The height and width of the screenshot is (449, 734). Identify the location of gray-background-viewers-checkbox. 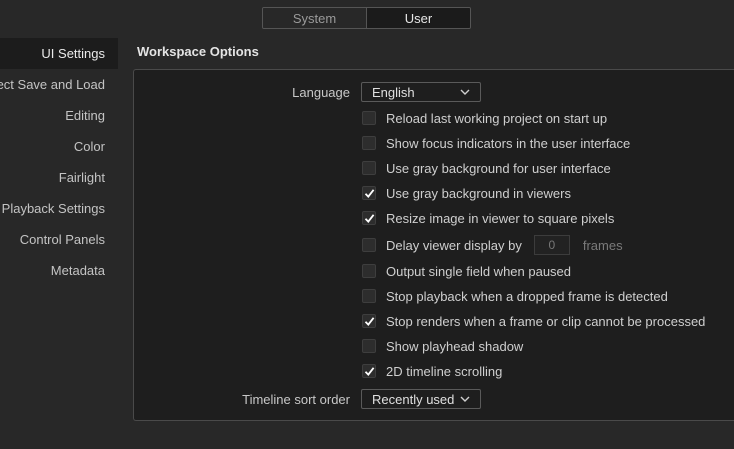
(369, 193).